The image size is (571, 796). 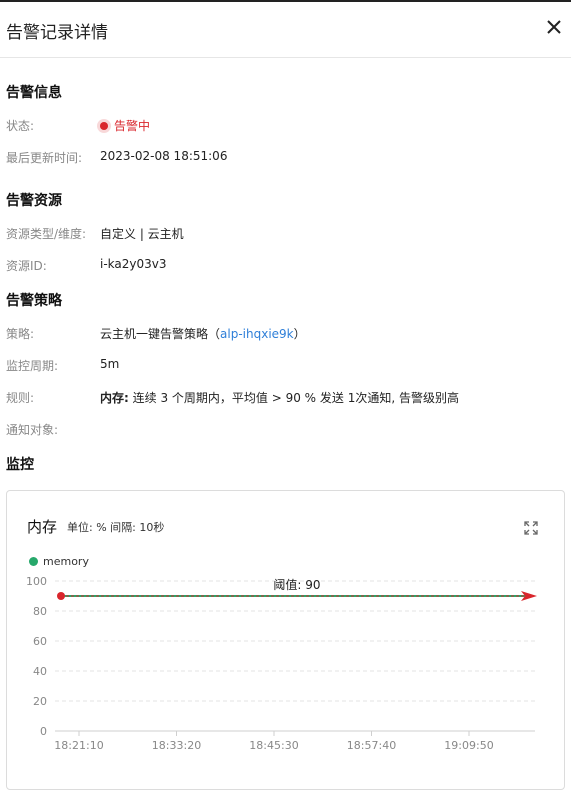 I want to click on y-tick-label: 100, so click(x=36, y=581).